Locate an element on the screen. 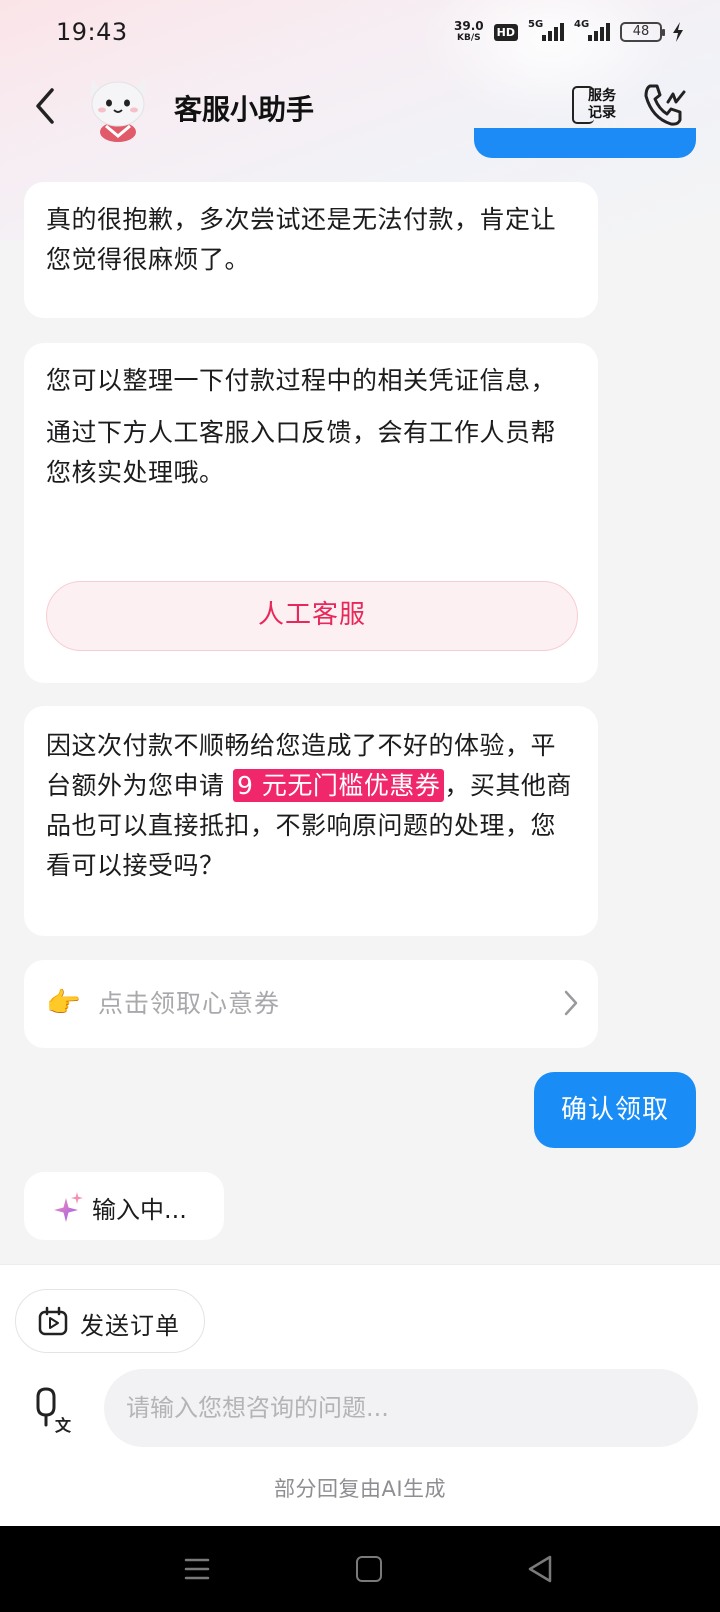  send-order-button: 发送订单 is located at coordinates (110, 1321).